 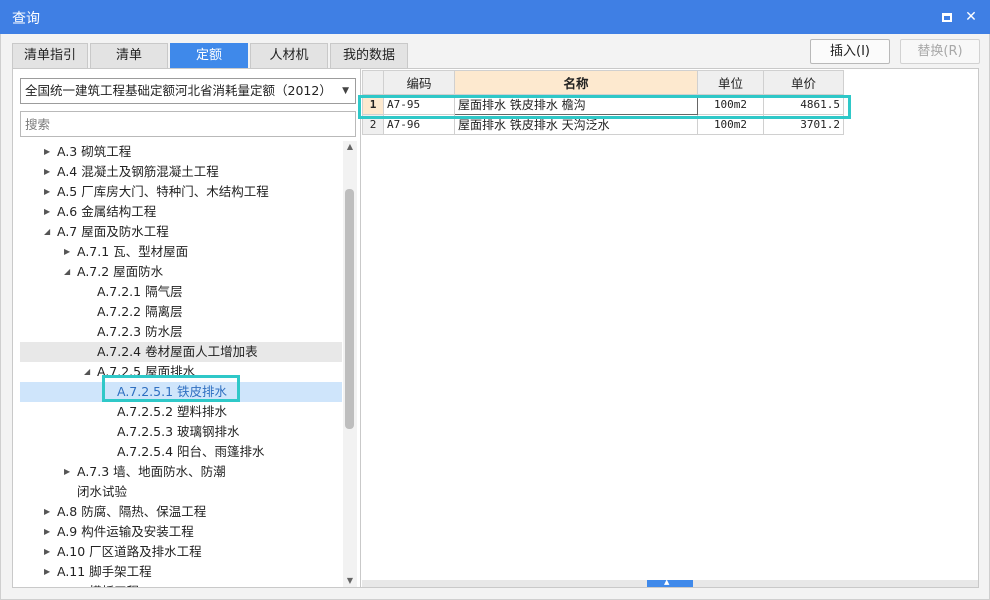 What do you see at coordinates (151, 471) in the screenshot?
I see `tree-item-label: A.7.3 墙、地面防水、防潮` at bounding box center [151, 471].